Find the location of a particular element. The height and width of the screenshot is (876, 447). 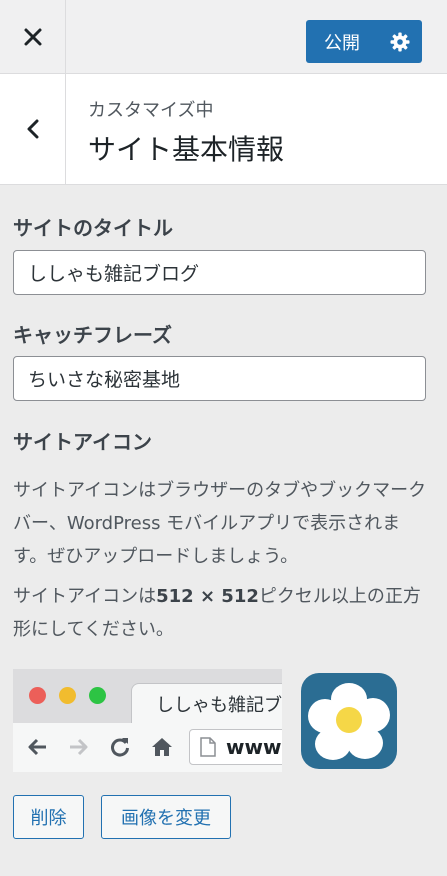

site-icon-preview is located at coordinates (349, 721).